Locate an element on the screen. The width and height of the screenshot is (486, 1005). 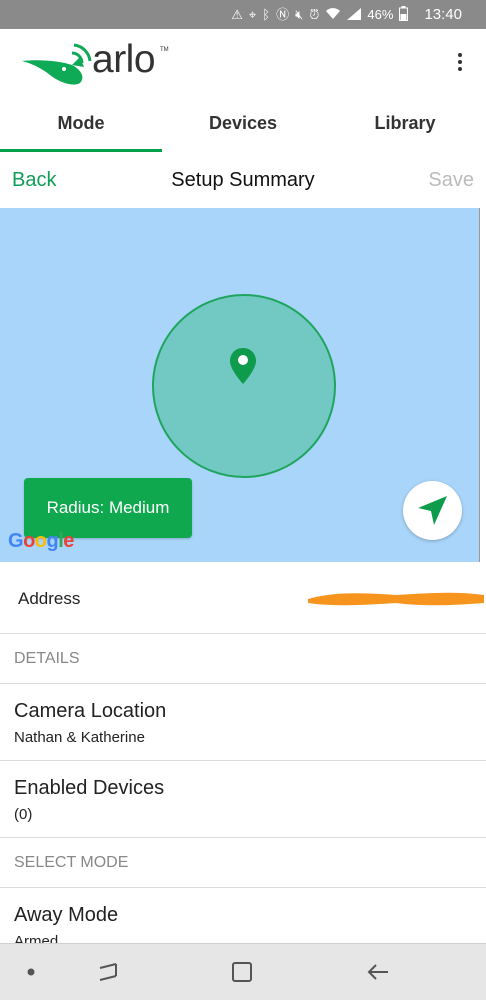
home-icon is located at coordinates (242, 972).